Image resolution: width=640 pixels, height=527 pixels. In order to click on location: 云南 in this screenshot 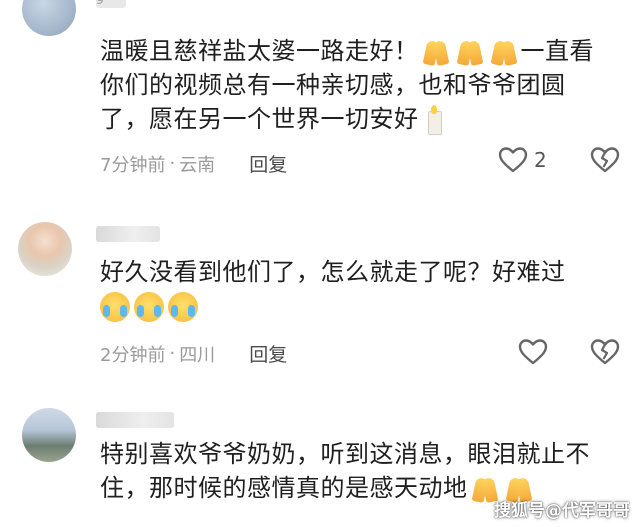, I will do `click(197, 165)`.